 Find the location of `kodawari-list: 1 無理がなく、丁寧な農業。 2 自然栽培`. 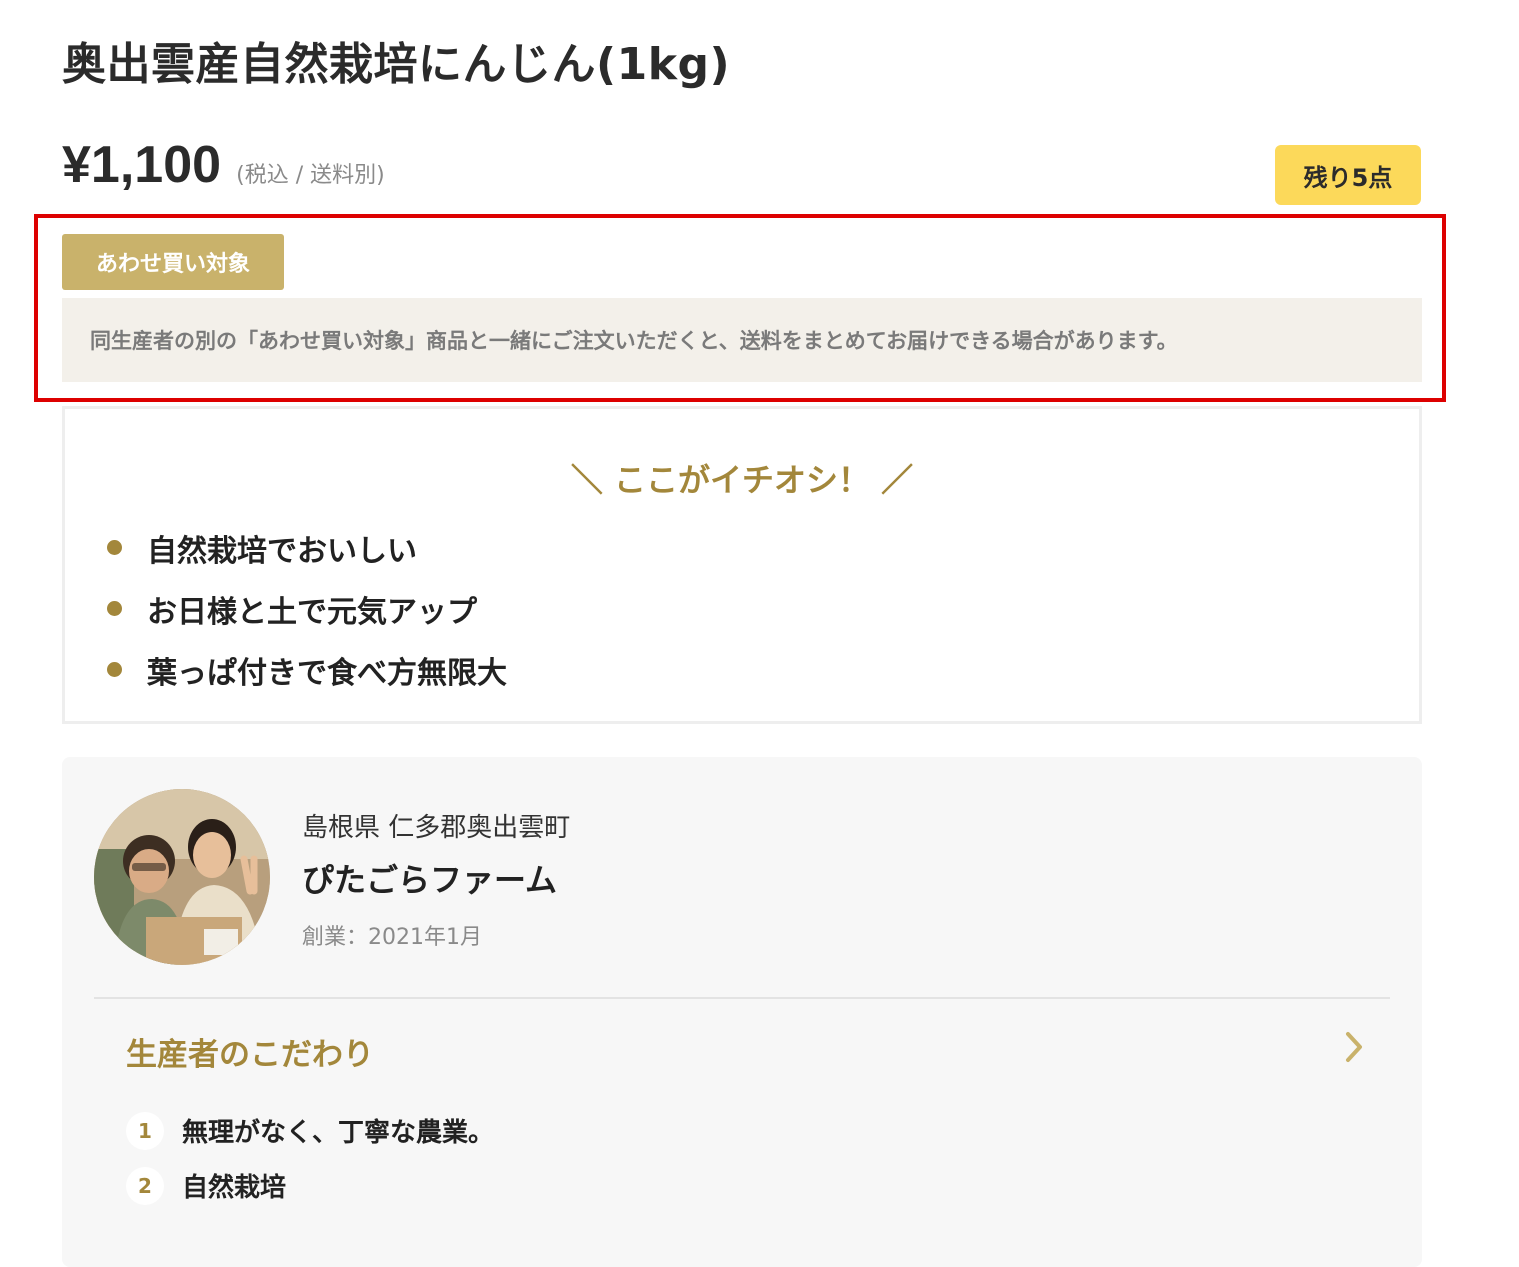

kodawari-list: 1 無理がなく、丁寧な農業。 2 自然栽培 is located at coordinates (310, 1158).